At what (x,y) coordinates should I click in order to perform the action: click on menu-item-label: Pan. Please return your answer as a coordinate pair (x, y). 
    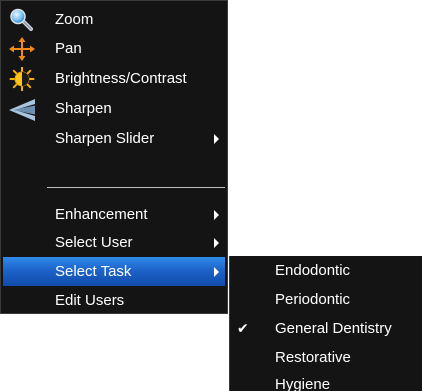
    Looking at the image, I should click on (68, 48).